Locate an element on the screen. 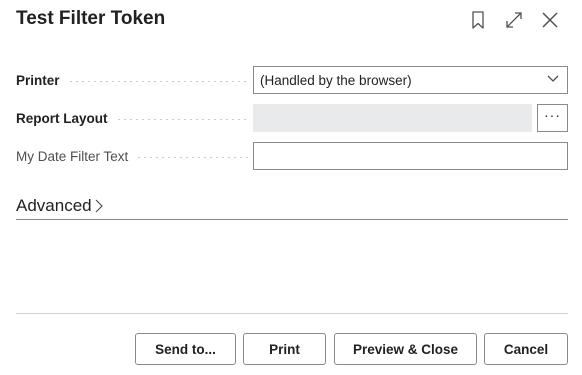  printer-row: Printer (Handled by the browser) is located at coordinates (292, 80).